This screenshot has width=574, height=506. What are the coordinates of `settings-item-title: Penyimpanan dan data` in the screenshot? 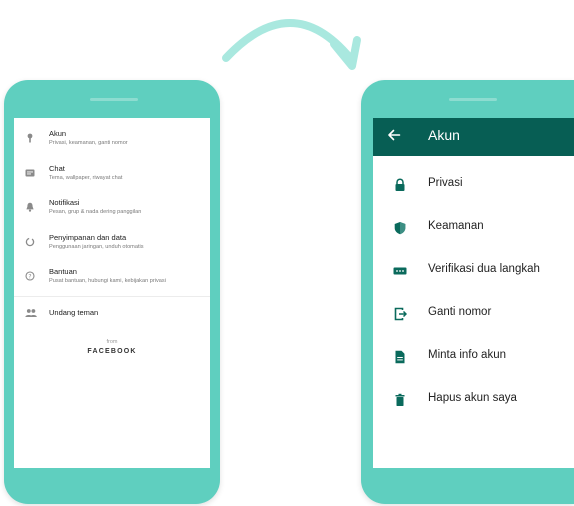 It's located at (88, 237).